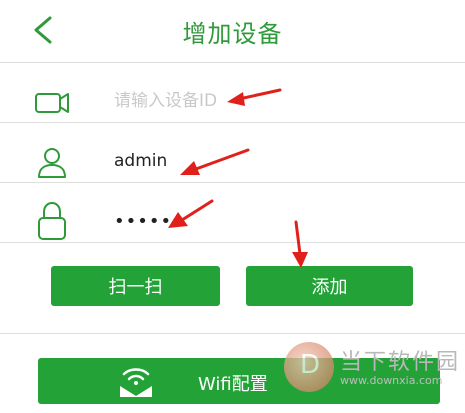 The image size is (465, 413). I want to click on wifi-envelope-icon, so click(136, 382).